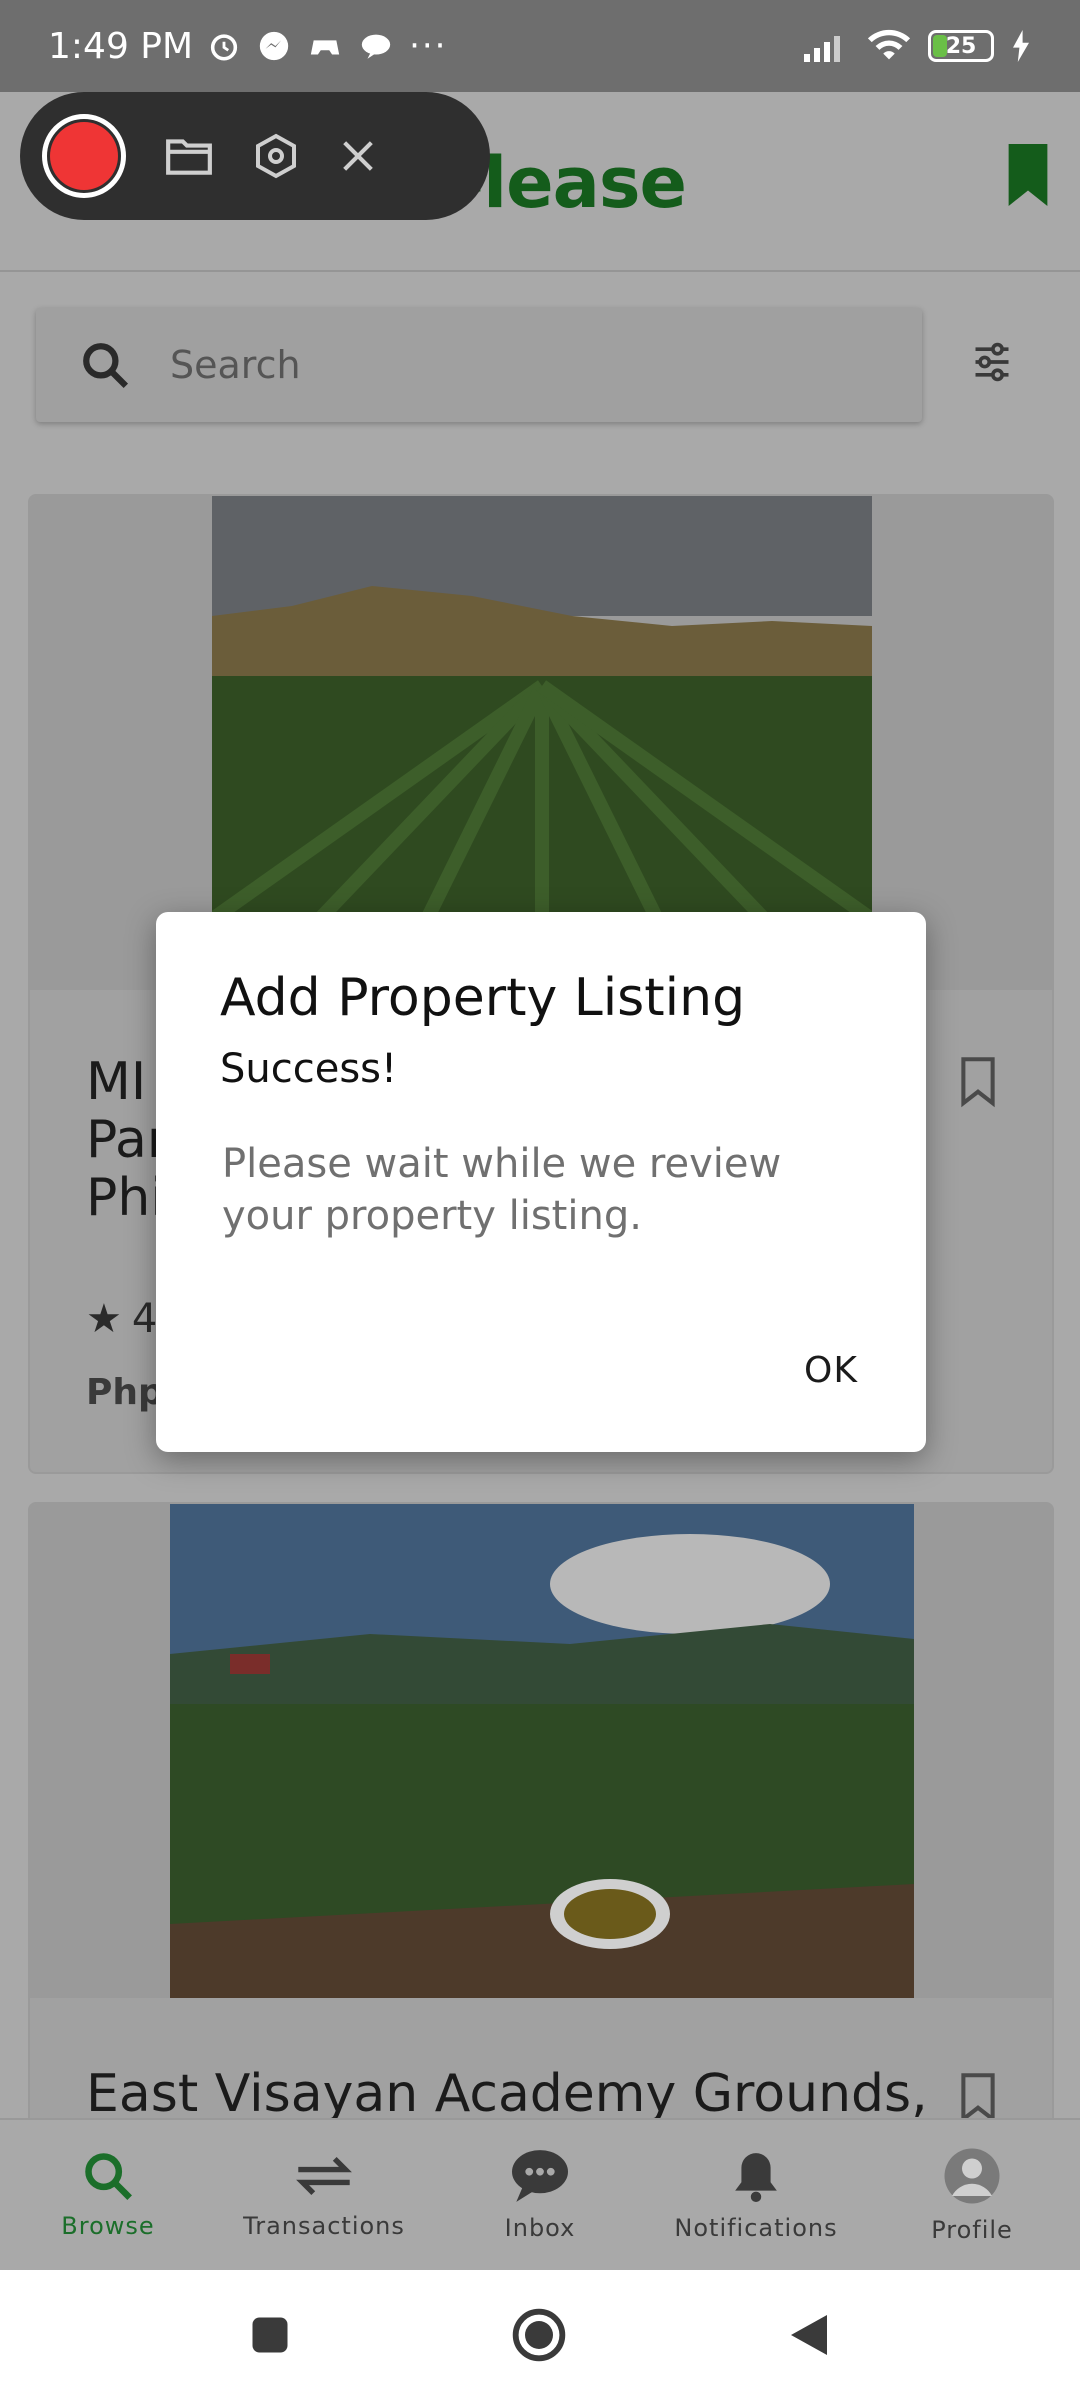  I want to click on signal-icon, so click(822, 49).